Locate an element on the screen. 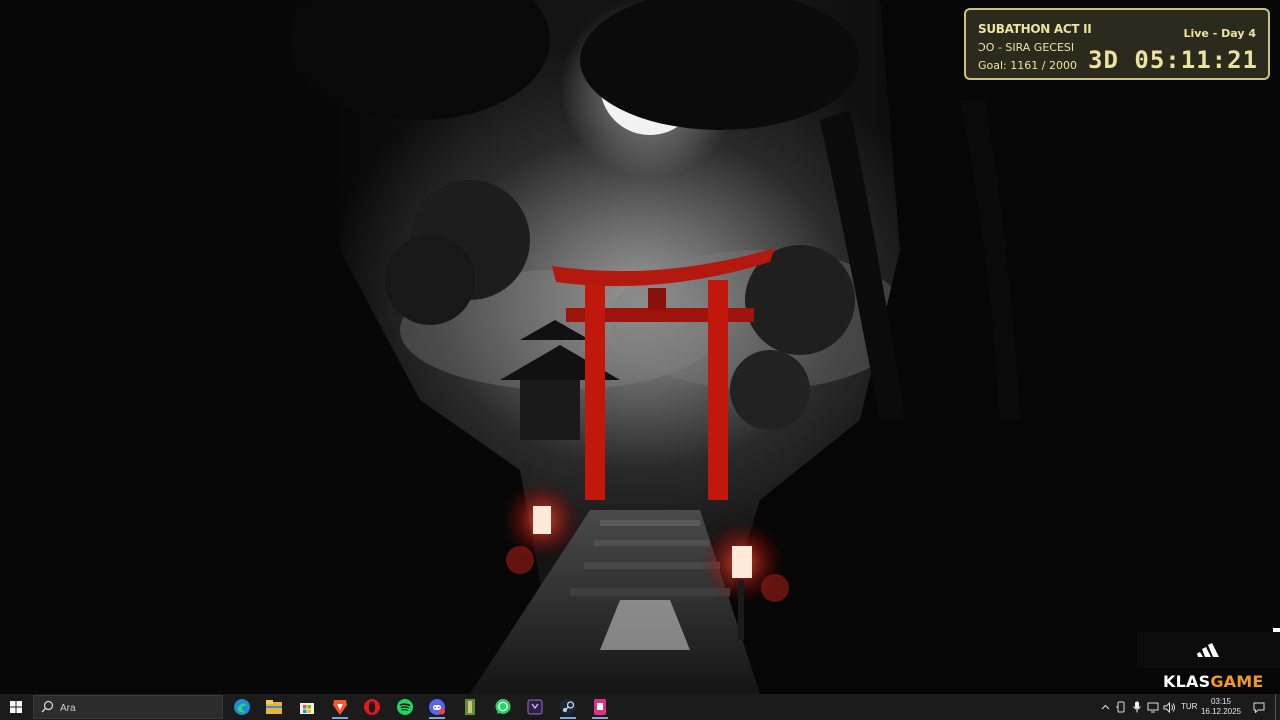  media-app-icon is located at coordinates (535, 707).